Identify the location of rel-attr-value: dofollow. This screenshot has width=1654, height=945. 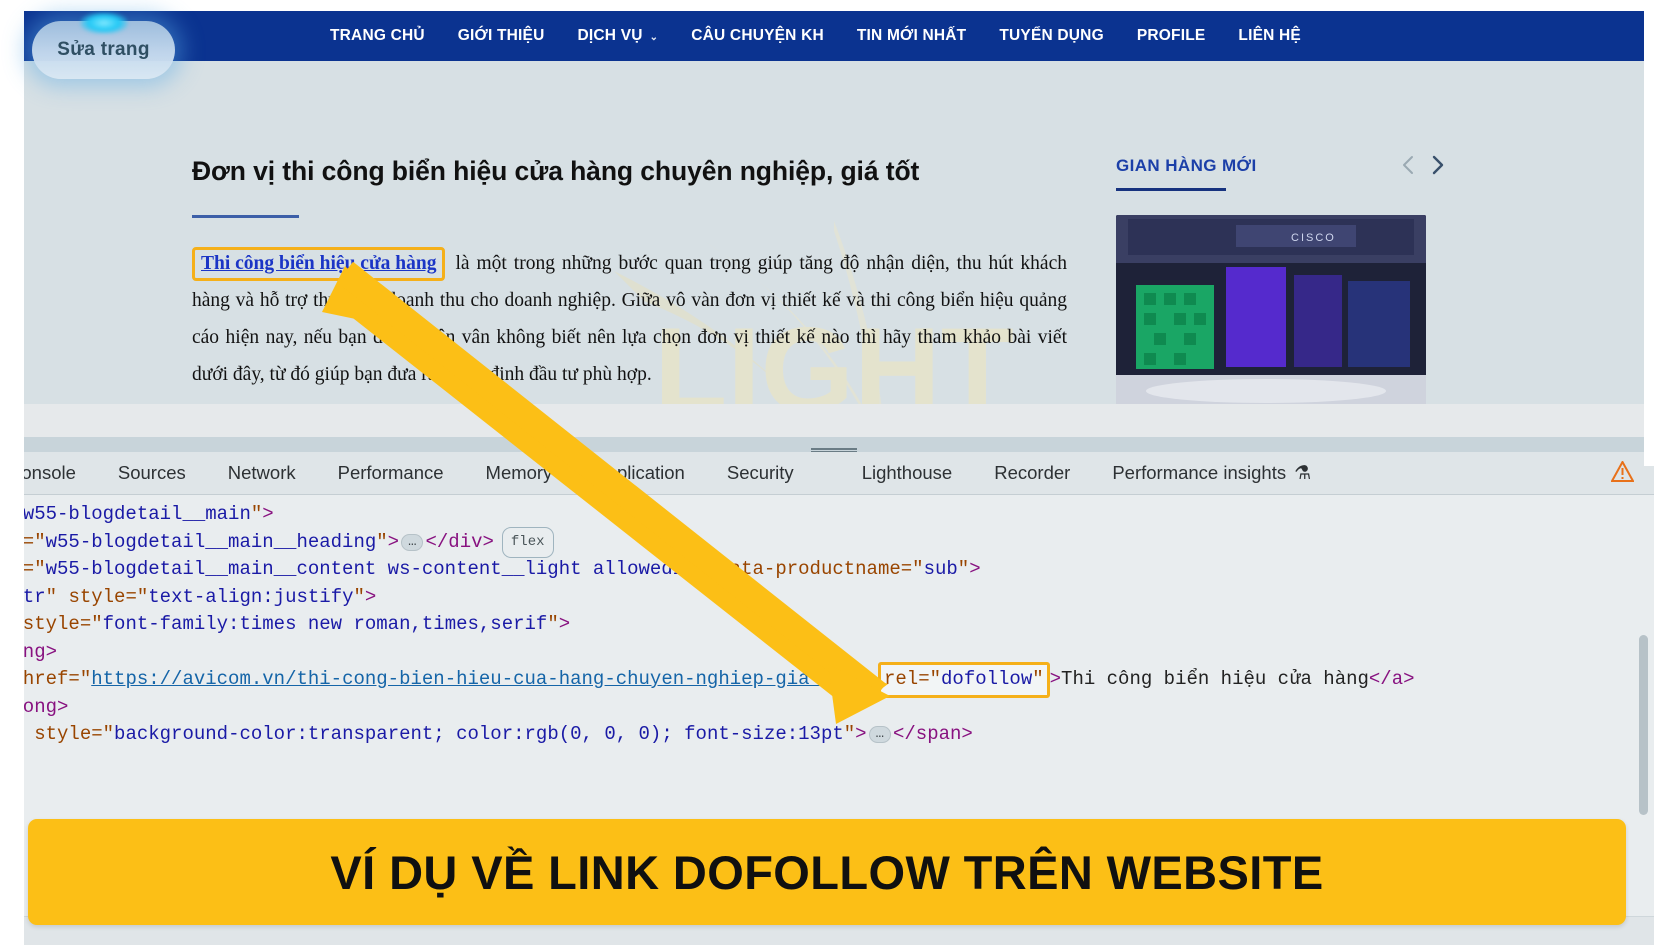
(987, 679).